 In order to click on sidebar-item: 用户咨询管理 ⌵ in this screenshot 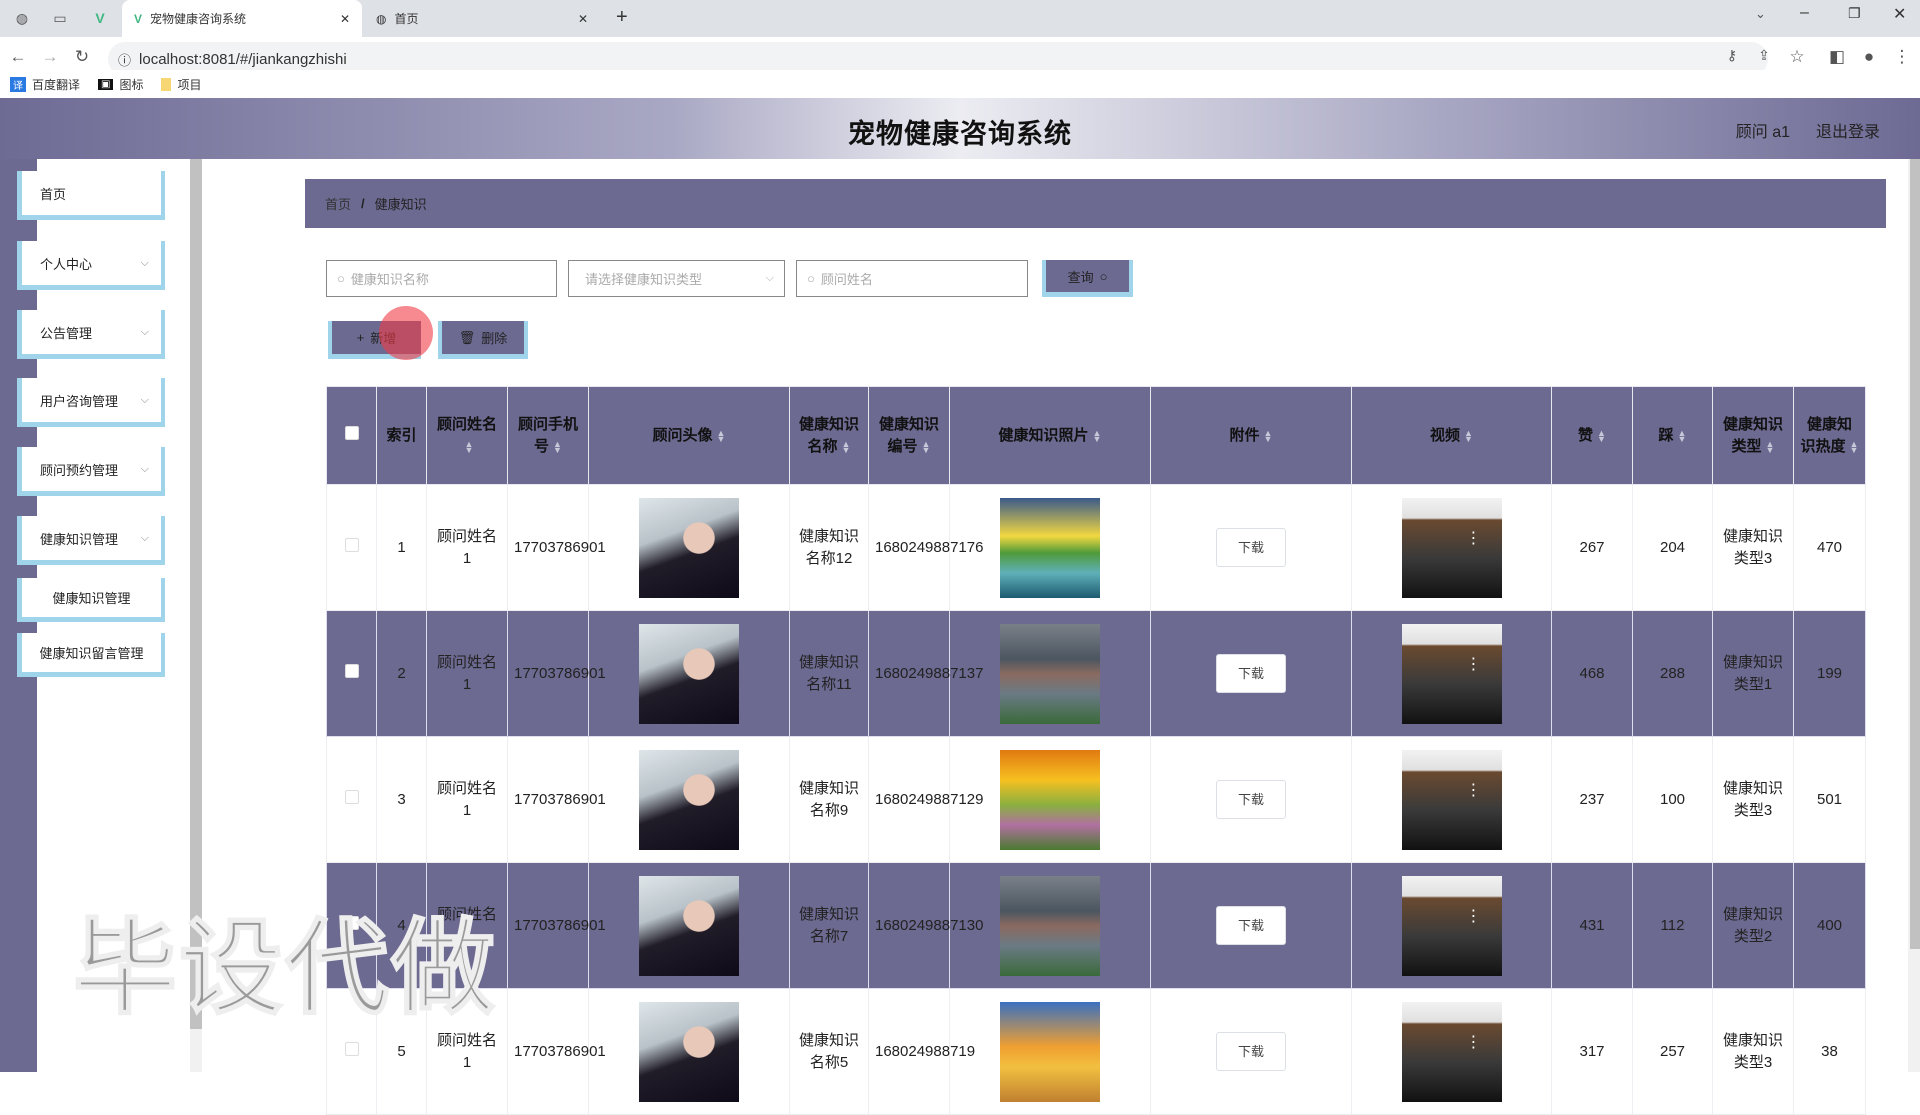, I will do `click(91, 402)`.